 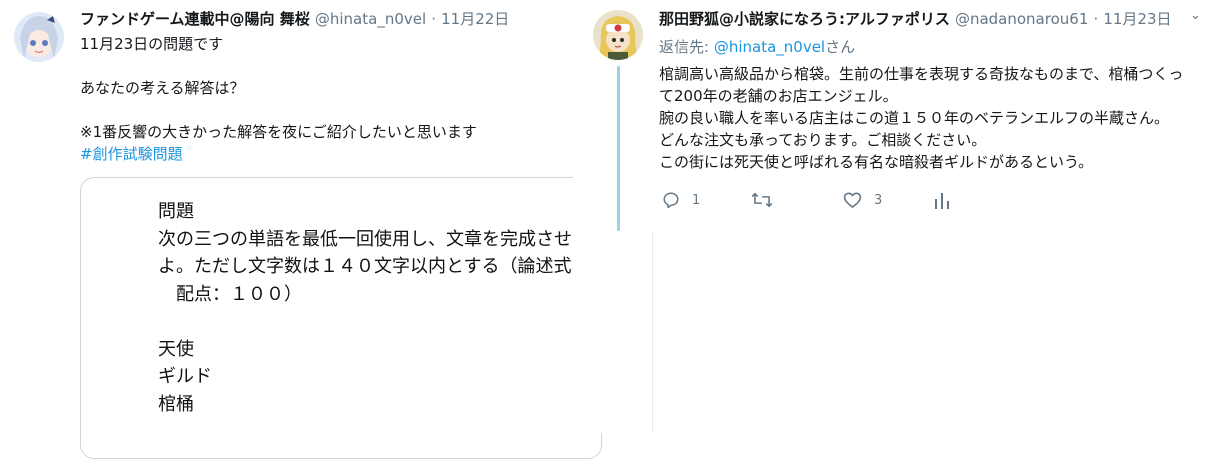 What do you see at coordinates (1195, 15) in the screenshot?
I see `chevron-down-icon: ⌄` at bounding box center [1195, 15].